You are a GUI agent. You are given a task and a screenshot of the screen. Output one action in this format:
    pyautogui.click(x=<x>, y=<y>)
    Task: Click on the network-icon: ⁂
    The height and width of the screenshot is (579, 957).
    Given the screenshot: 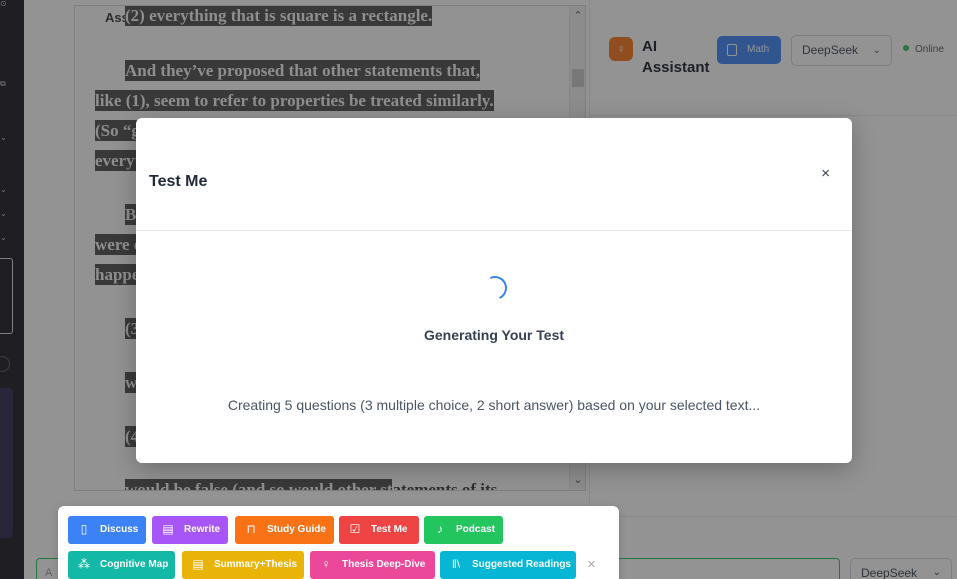 What is the action you would take?
    pyautogui.click(x=84, y=564)
    